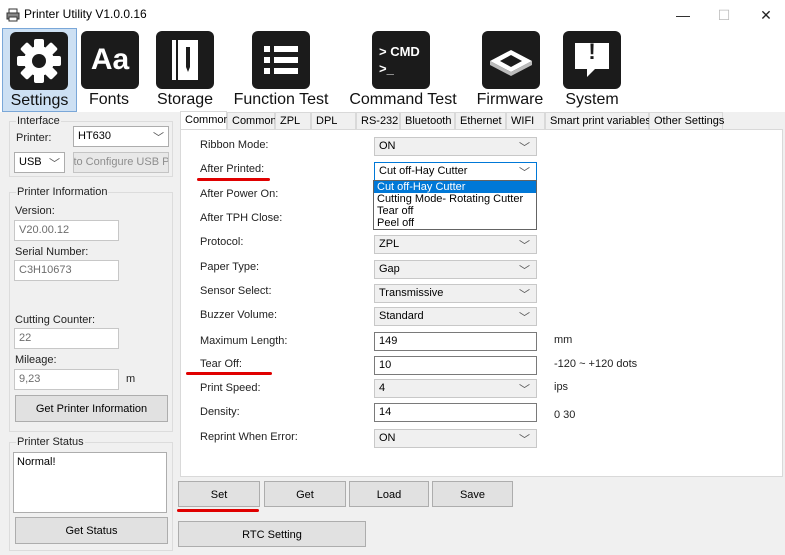  What do you see at coordinates (35, 211) in the screenshot?
I see `version-label: Version:` at bounding box center [35, 211].